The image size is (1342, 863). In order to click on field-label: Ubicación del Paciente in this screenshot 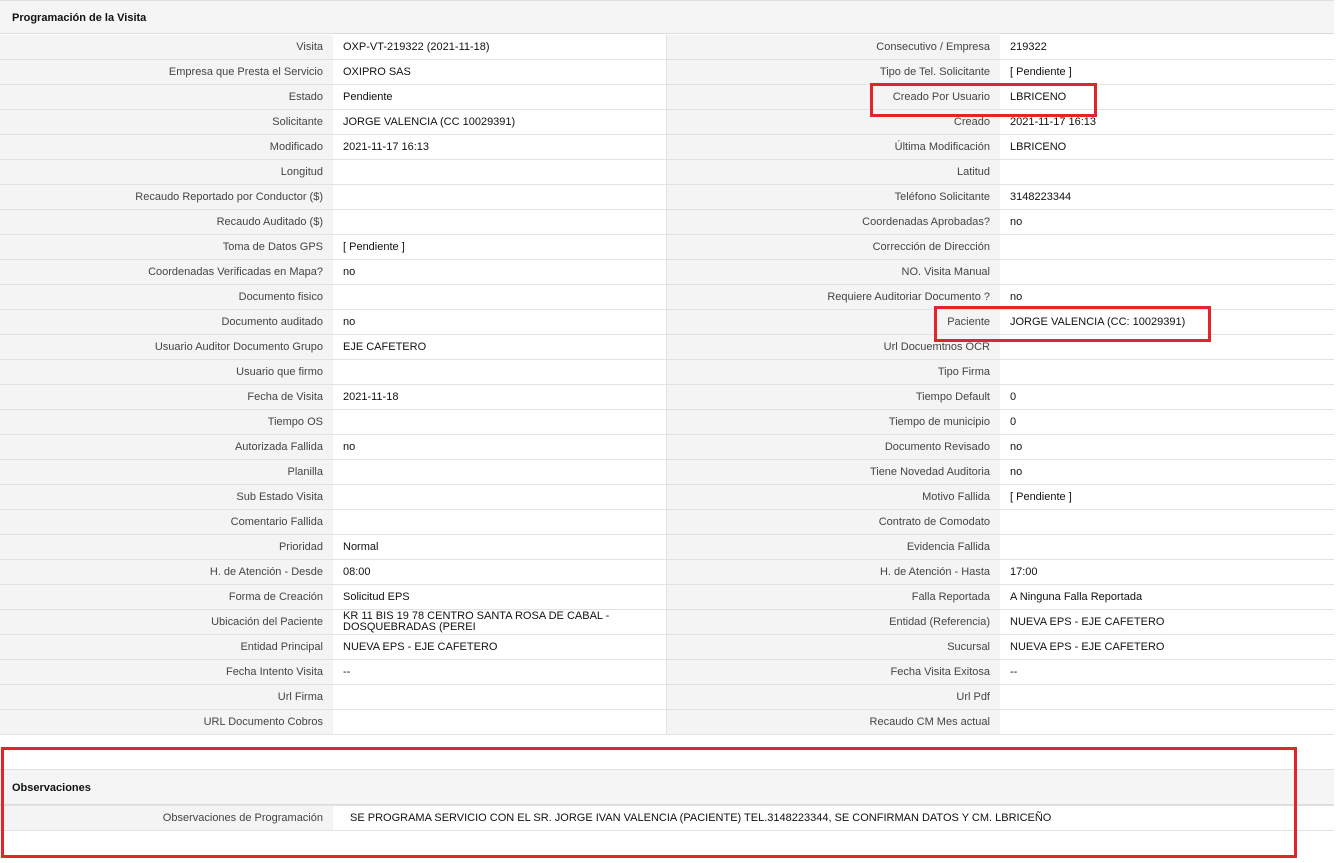, I will do `click(166, 622)`.